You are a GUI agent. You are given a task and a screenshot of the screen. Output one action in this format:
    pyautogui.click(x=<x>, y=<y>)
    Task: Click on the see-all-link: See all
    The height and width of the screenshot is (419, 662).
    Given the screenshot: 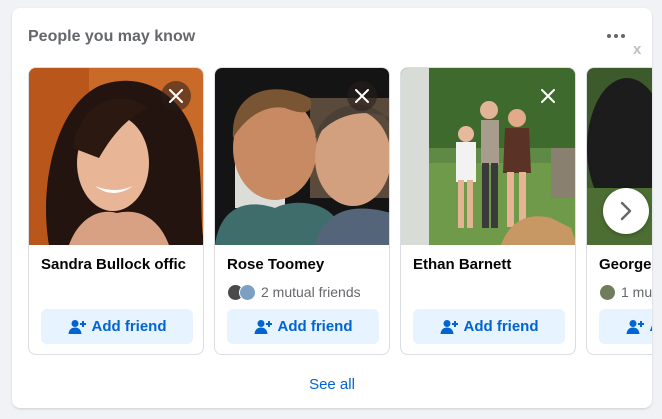 What is the action you would take?
    pyautogui.click(x=332, y=384)
    